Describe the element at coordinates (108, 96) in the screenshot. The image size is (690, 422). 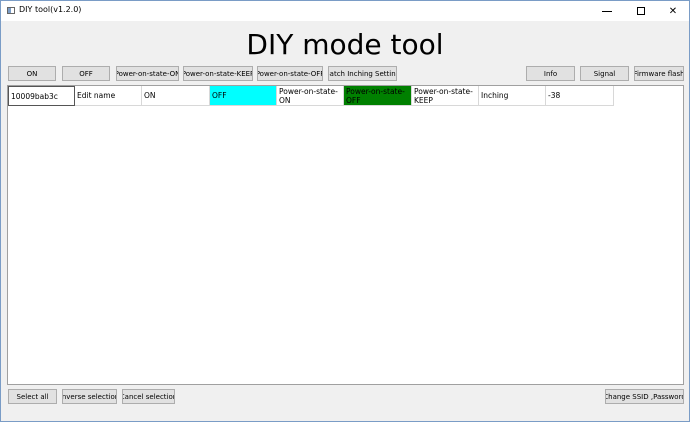
I see `edit-name-cell: Edit name` at that location.